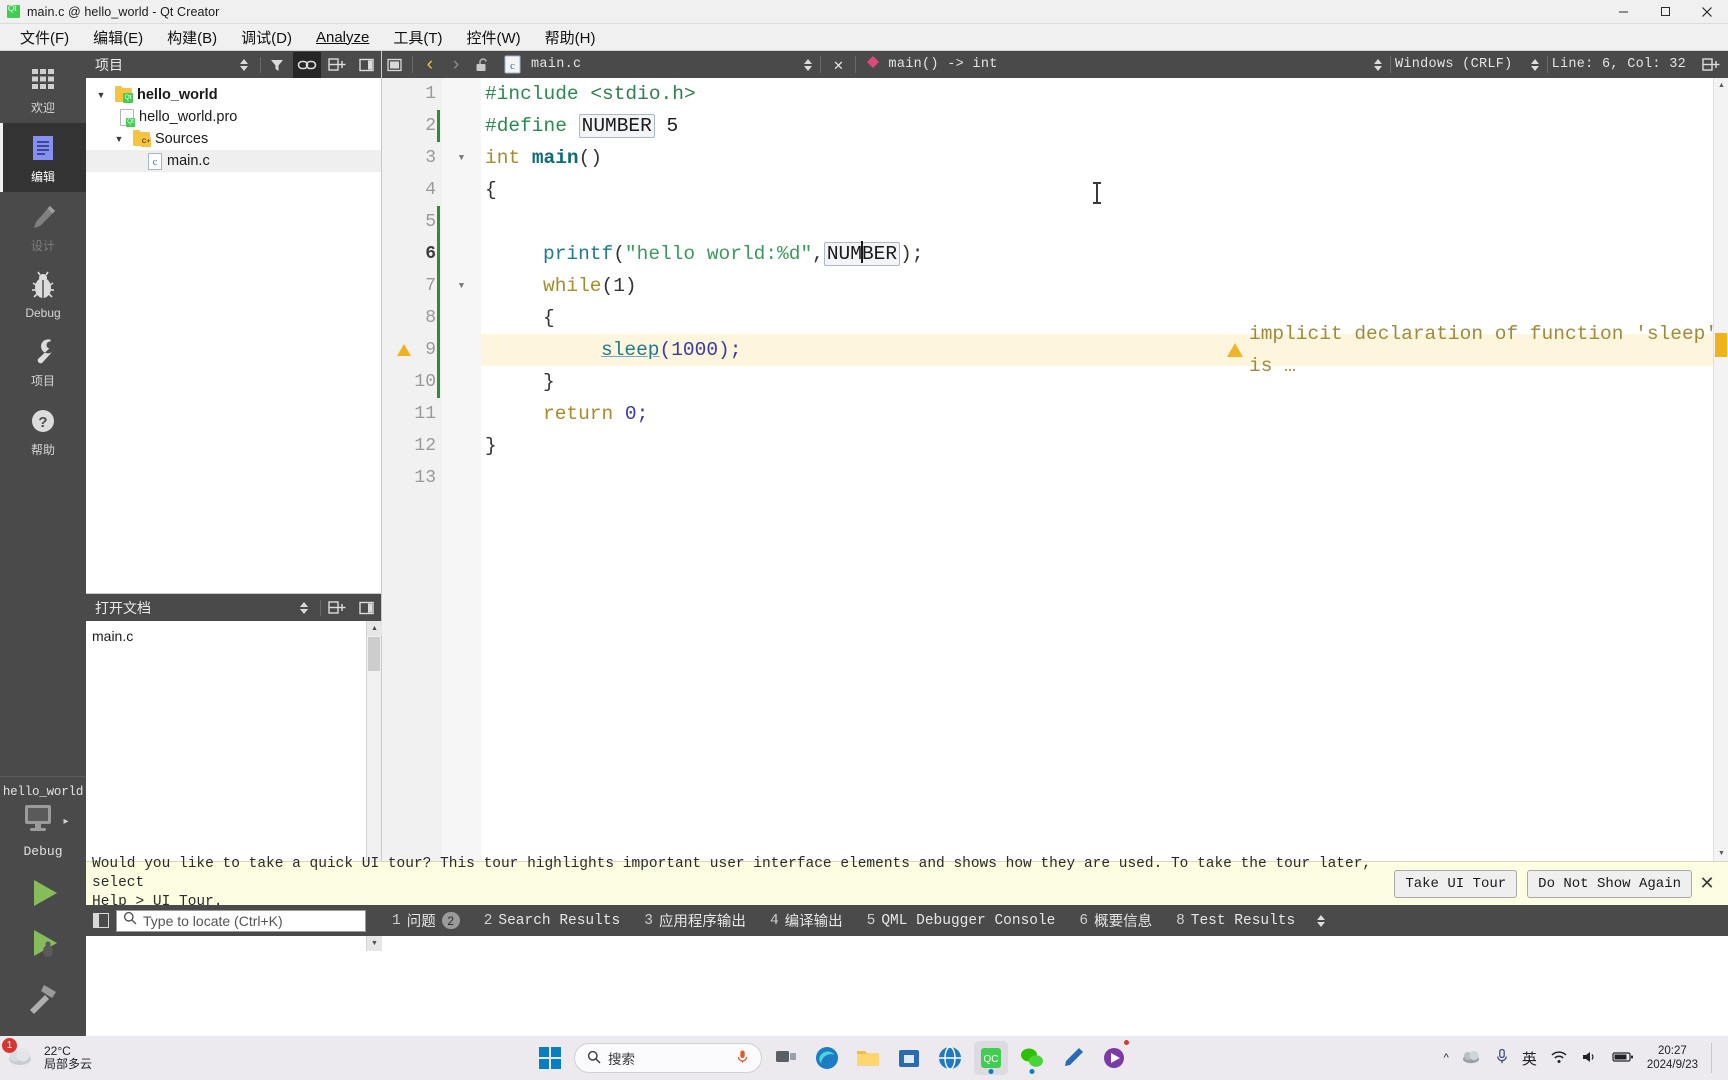 This screenshot has width=1728, height=1080. I want to click on line-ending-dropdown-icon, so click(1535, 65).